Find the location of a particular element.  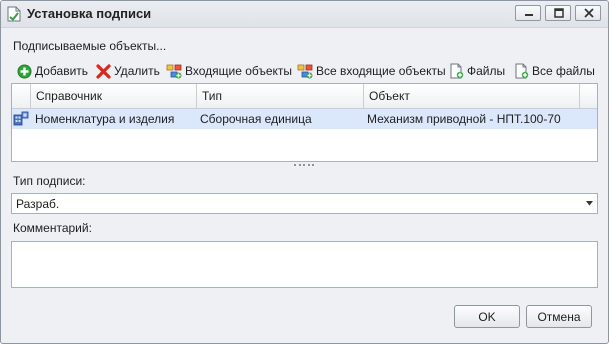

document-sign-icon is located at coordinates (14, 14).